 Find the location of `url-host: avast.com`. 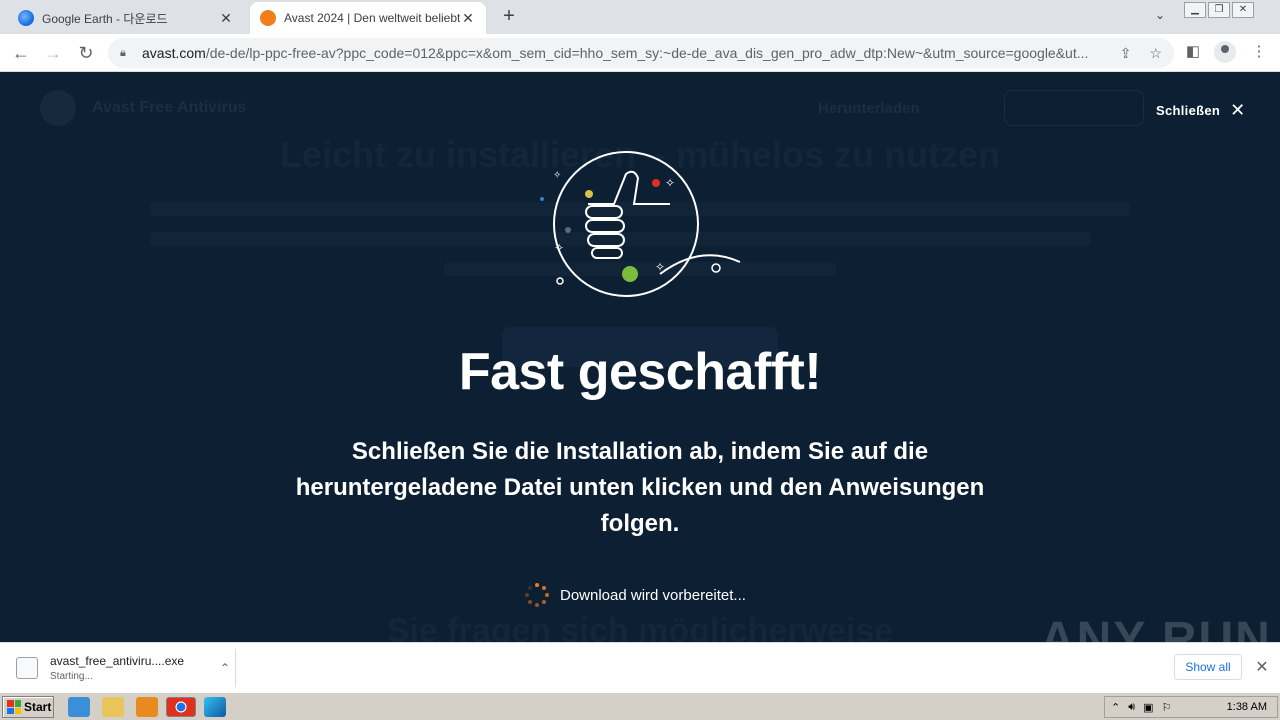

url-host: avast.com is located at coordinates (174, 53).